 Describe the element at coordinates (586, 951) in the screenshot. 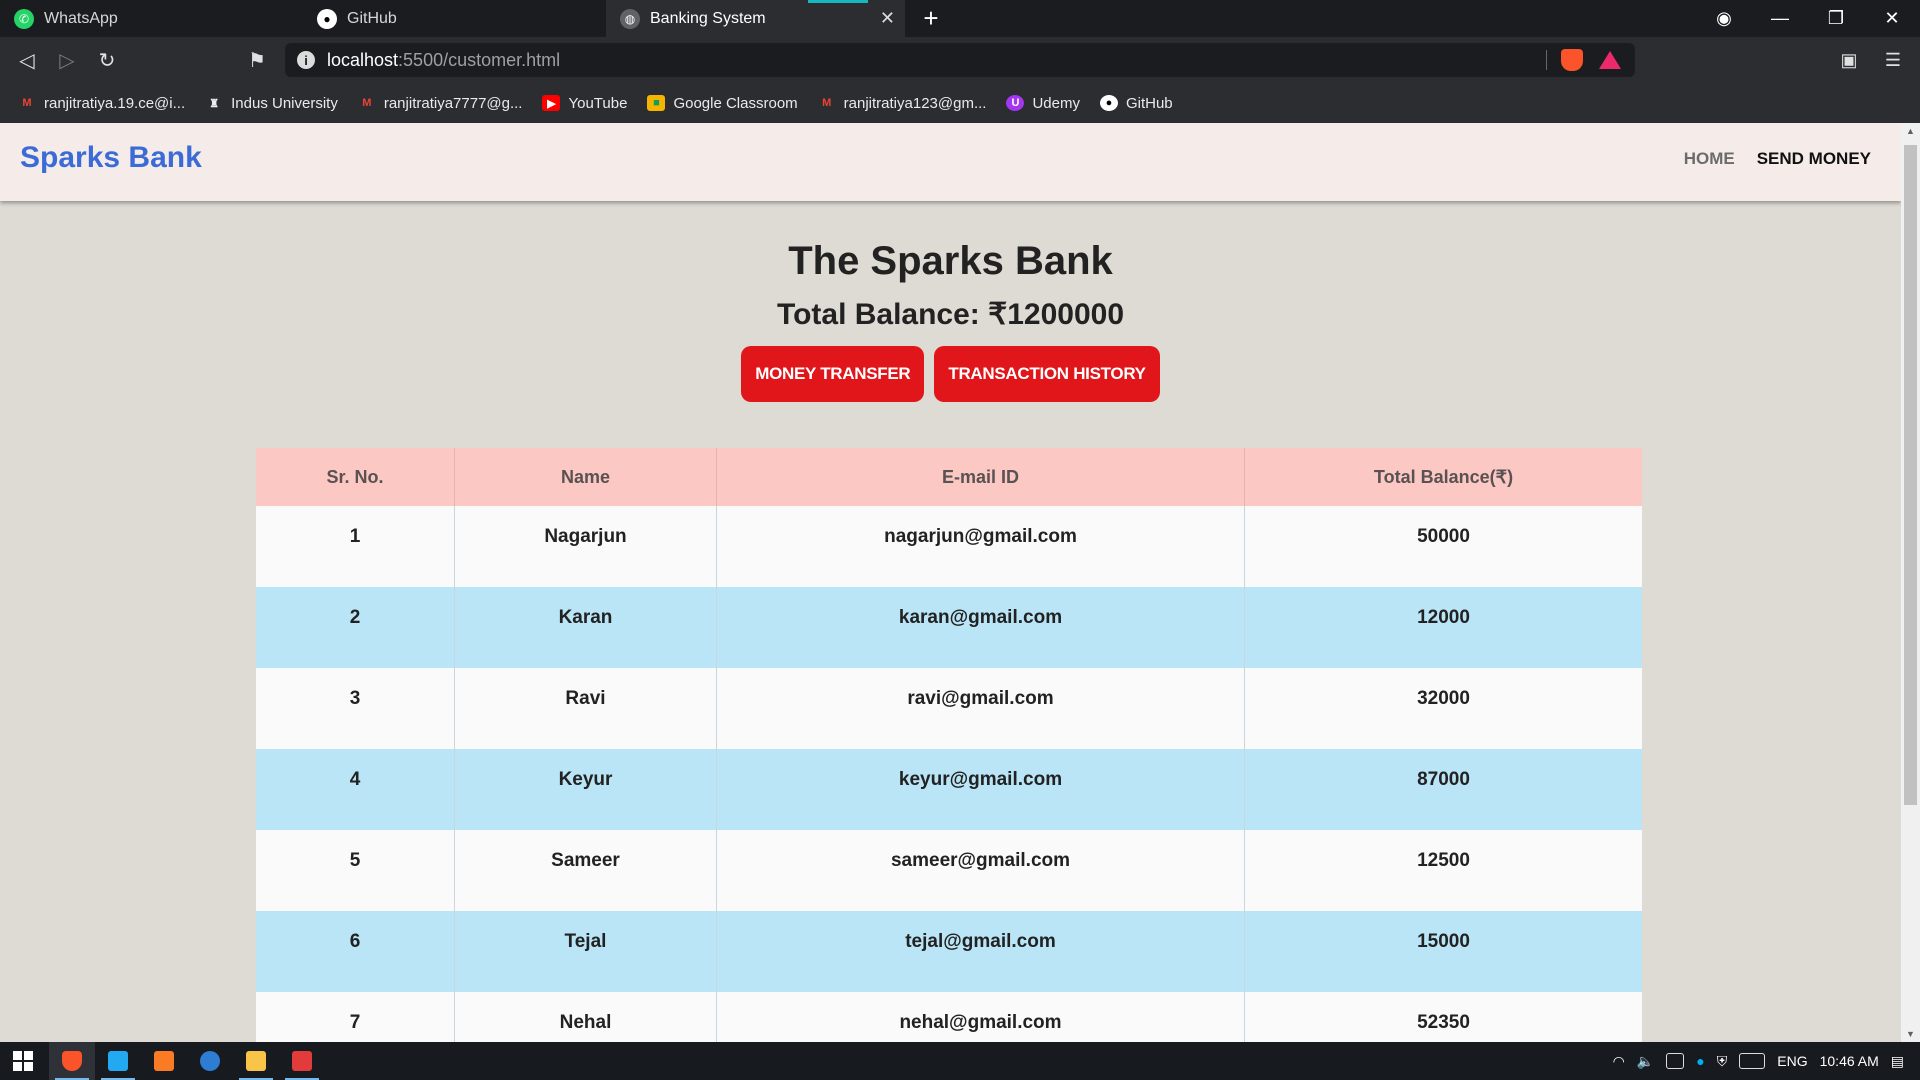

I see `cell-name: Tejal` at that location.